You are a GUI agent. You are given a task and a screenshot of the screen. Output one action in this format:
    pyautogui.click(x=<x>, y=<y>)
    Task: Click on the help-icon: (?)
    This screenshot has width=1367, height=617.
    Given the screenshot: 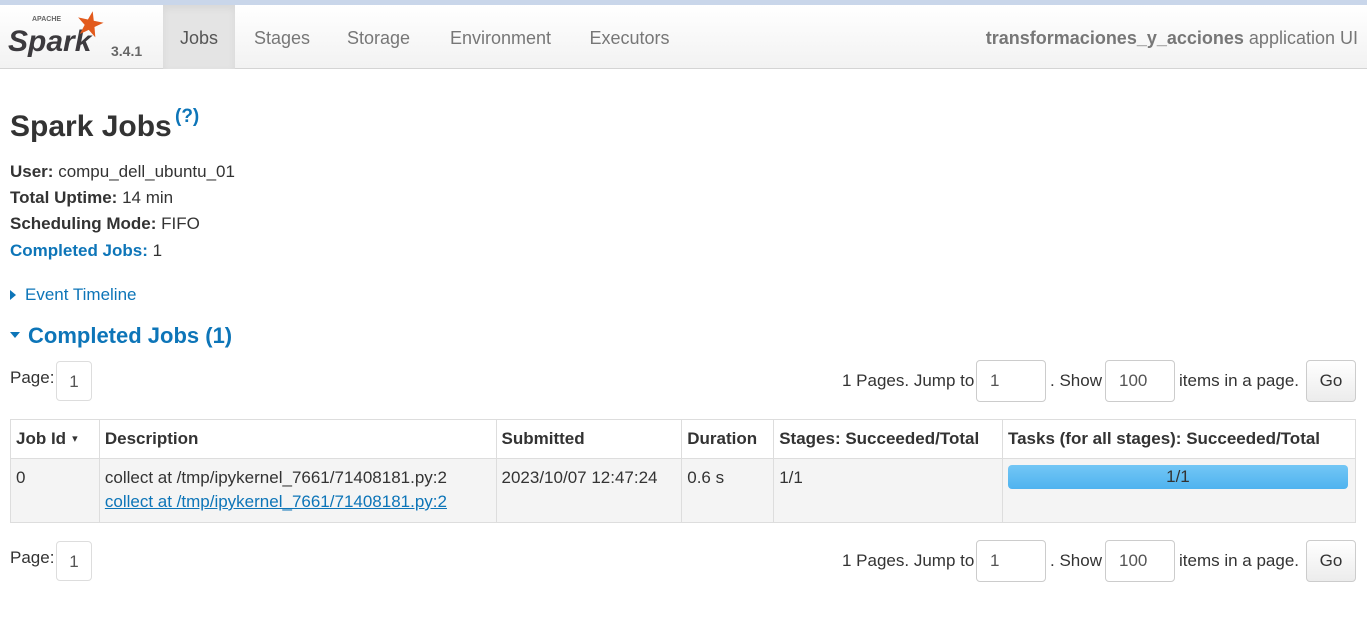 What is the action you would take?
    pyautogui.click(x=187, y=116)
    